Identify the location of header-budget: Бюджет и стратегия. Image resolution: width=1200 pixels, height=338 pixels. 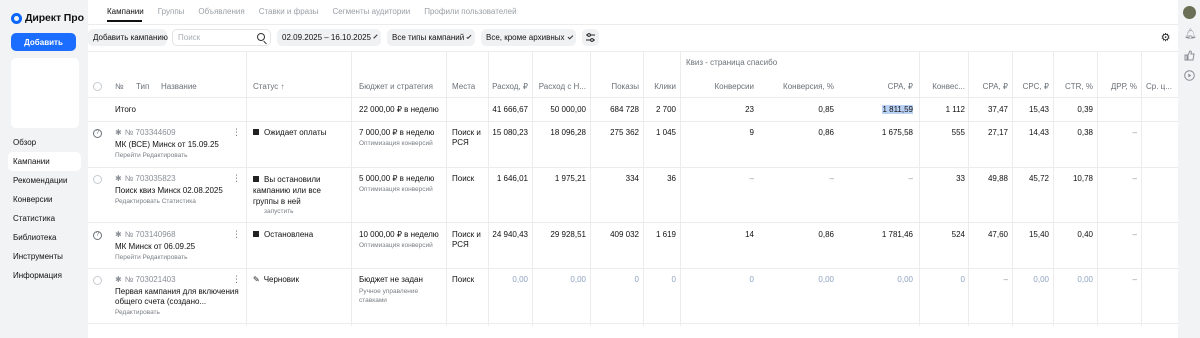
(396, 86).